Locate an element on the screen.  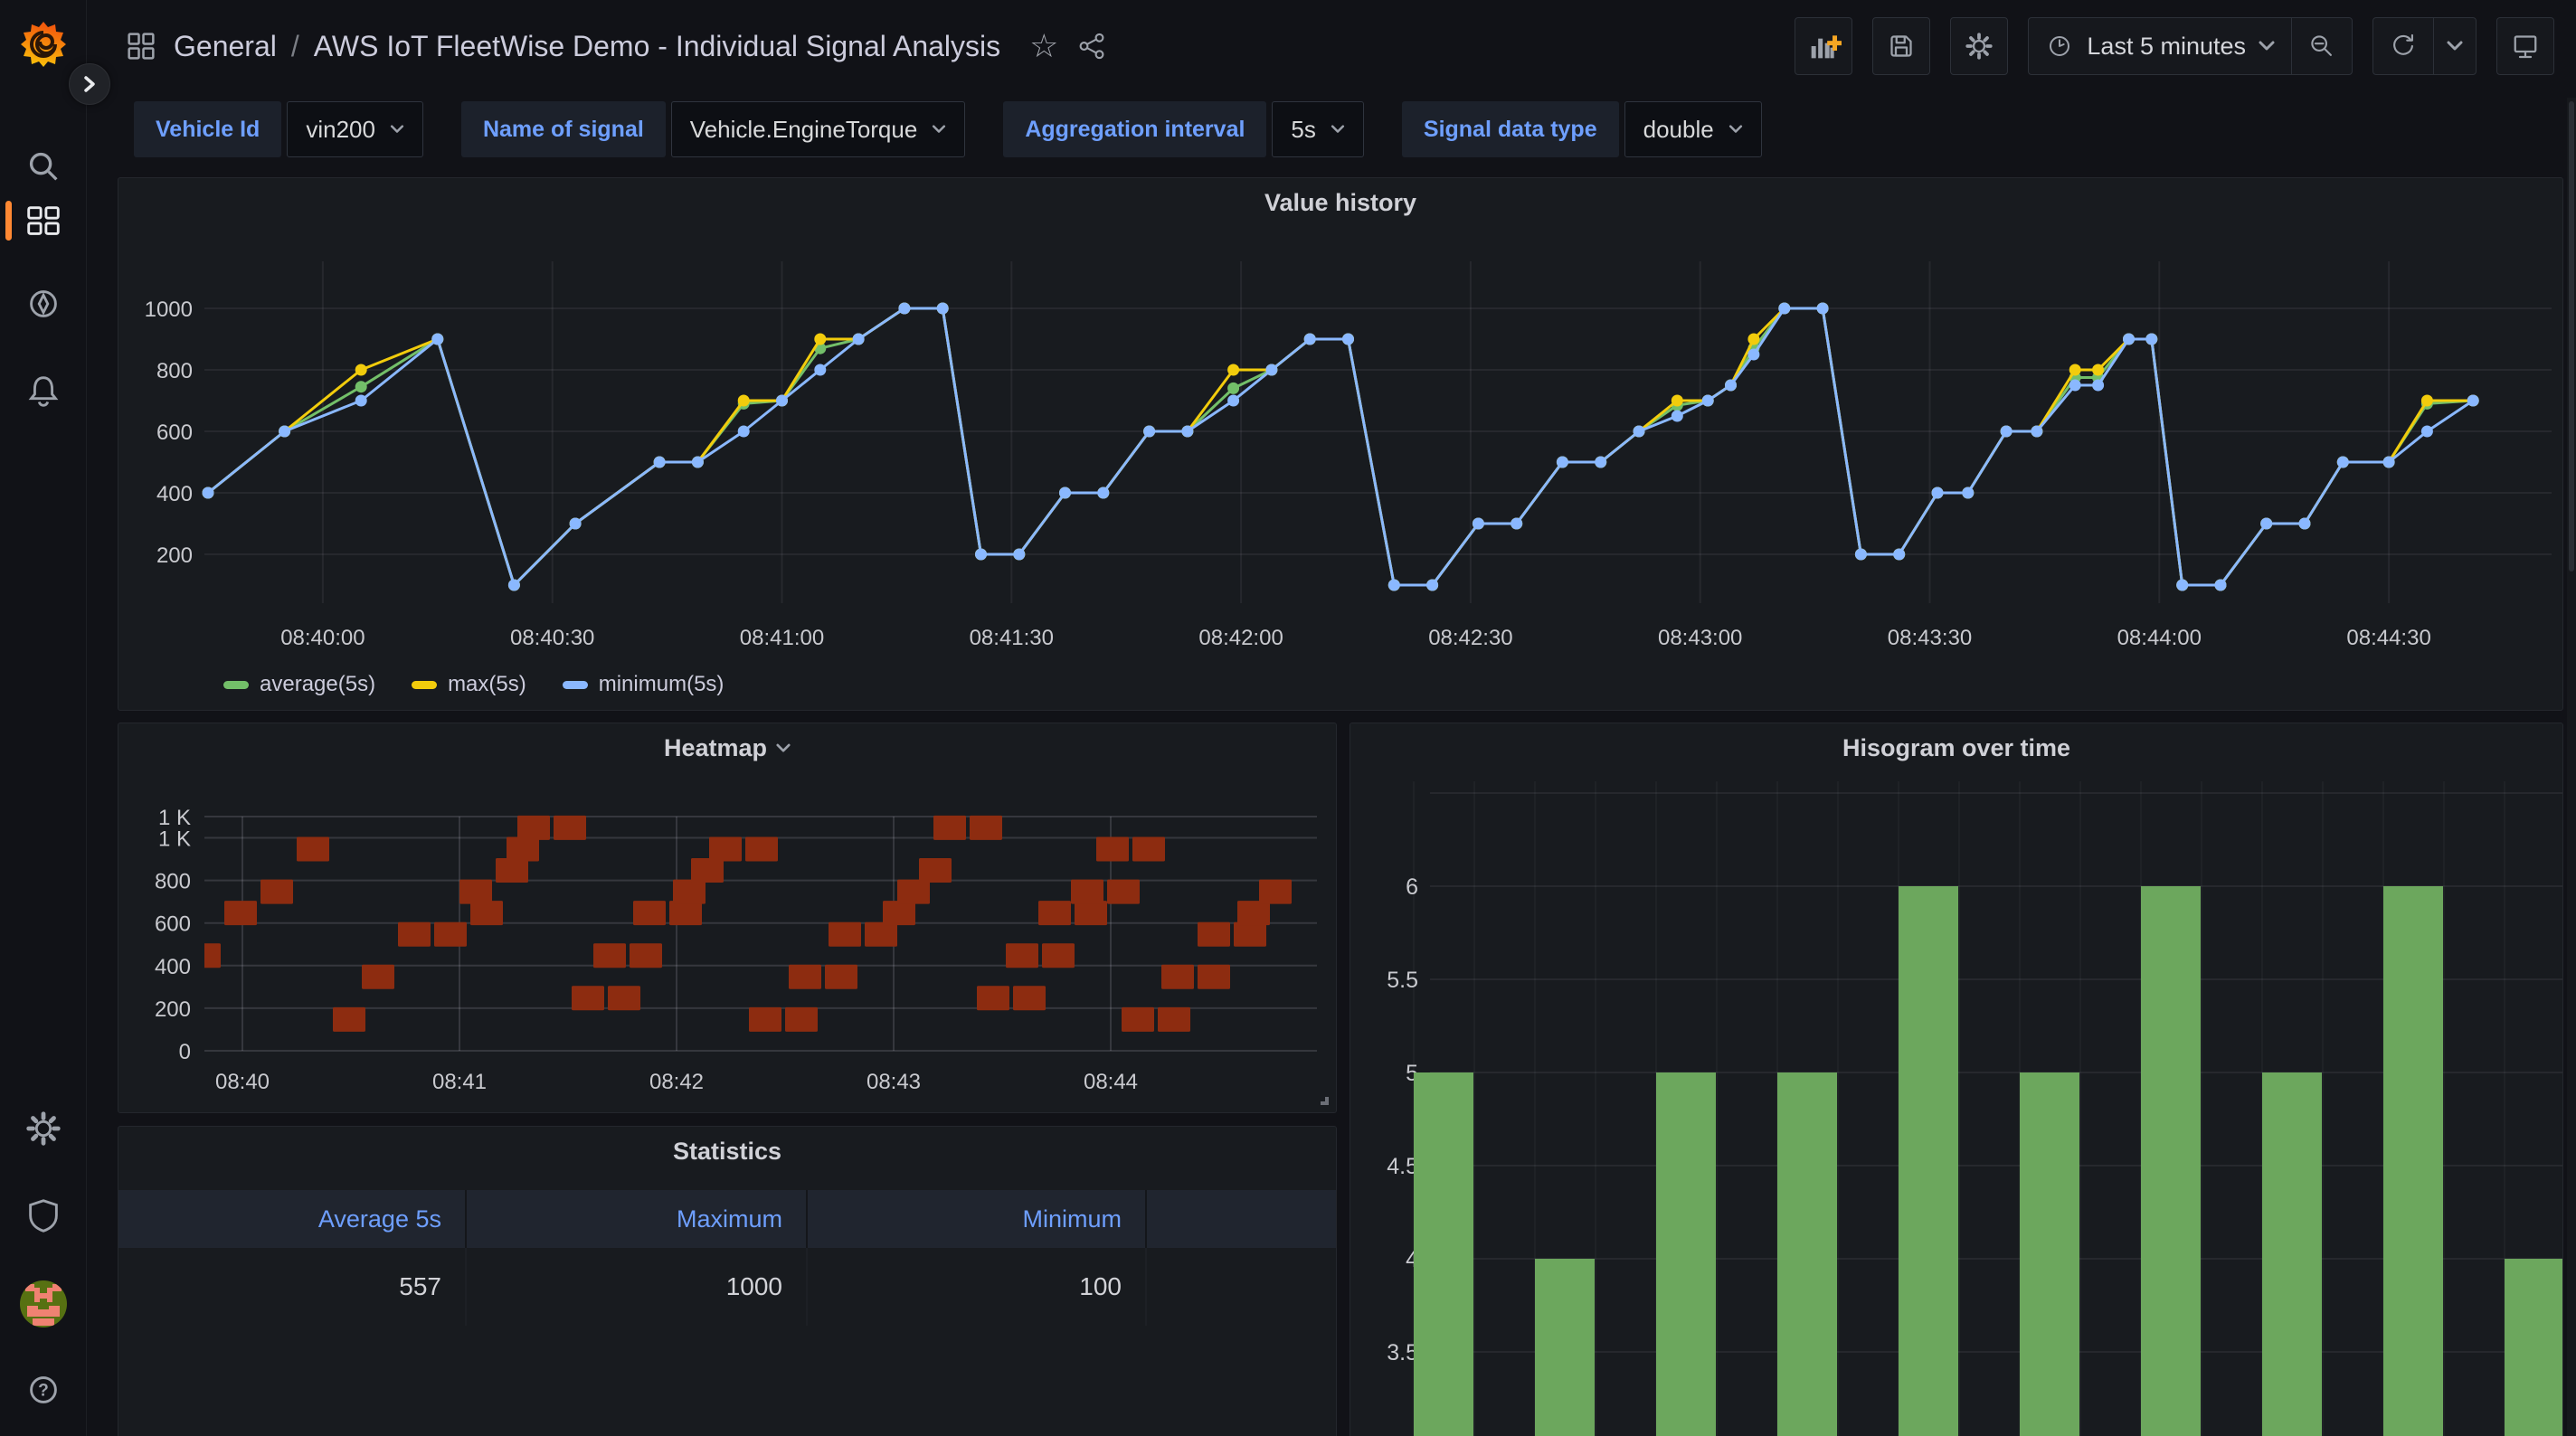
svg-text: 08:41:30 is located at coordinates (1012, 638).